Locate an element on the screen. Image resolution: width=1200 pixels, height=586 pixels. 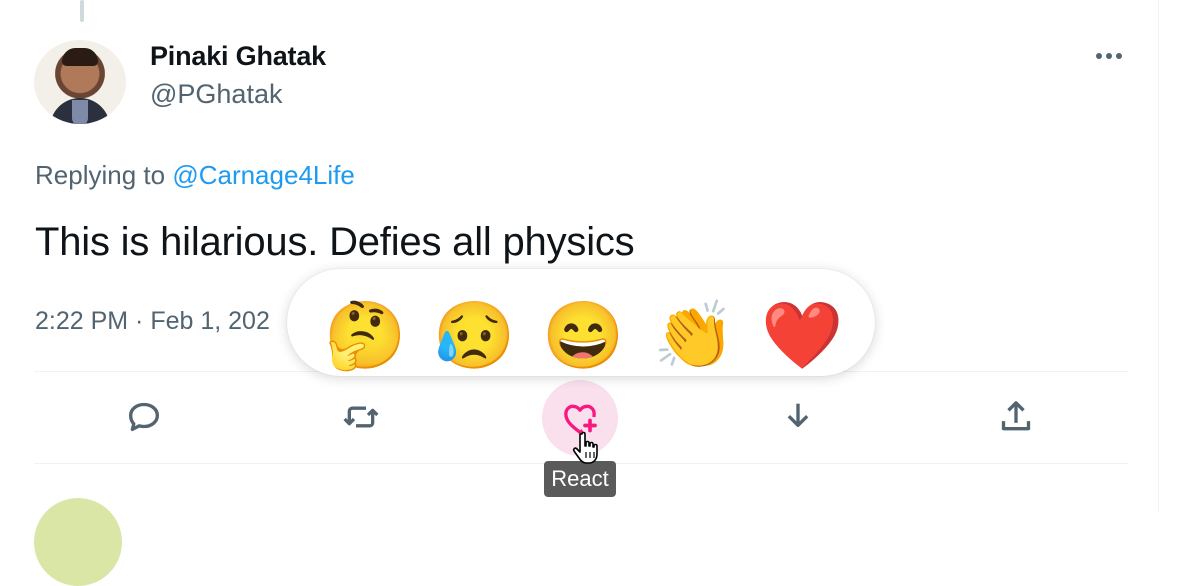
next-reply-avatar is located at coordinates (78, 542).